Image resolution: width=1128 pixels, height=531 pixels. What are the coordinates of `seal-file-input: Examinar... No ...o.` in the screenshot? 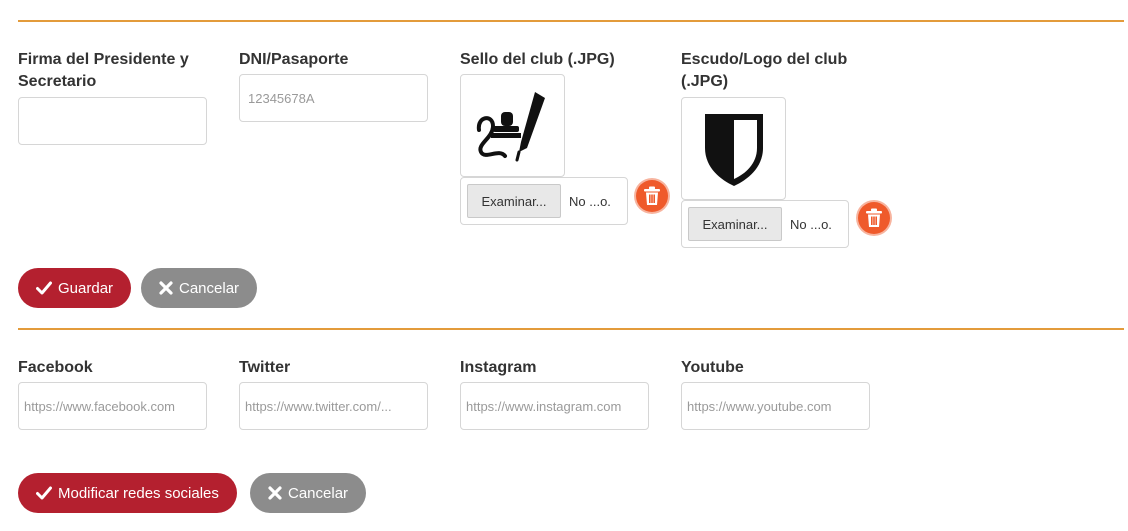 It's located at (544, 201).